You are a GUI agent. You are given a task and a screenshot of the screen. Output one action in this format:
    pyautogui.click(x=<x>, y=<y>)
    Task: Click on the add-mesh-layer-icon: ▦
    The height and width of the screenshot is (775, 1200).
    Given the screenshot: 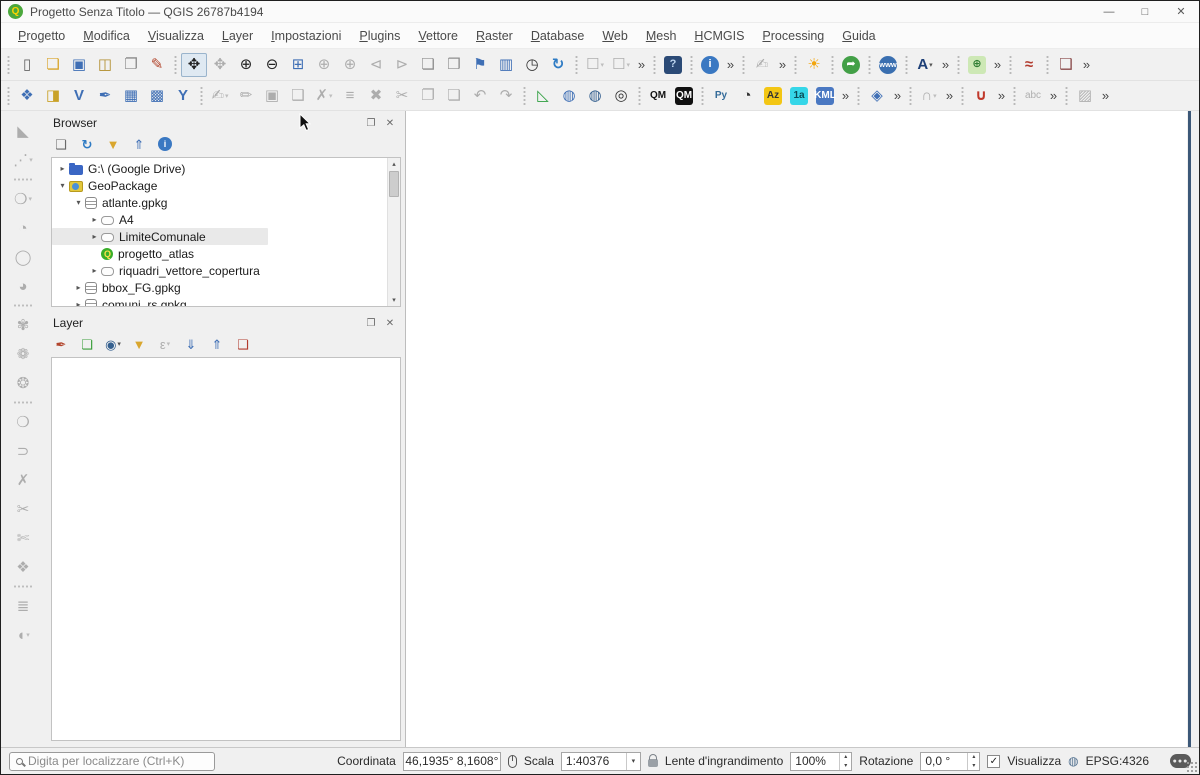 What is the action you would take?
    pyautogui.click(x=131, y=96)
    